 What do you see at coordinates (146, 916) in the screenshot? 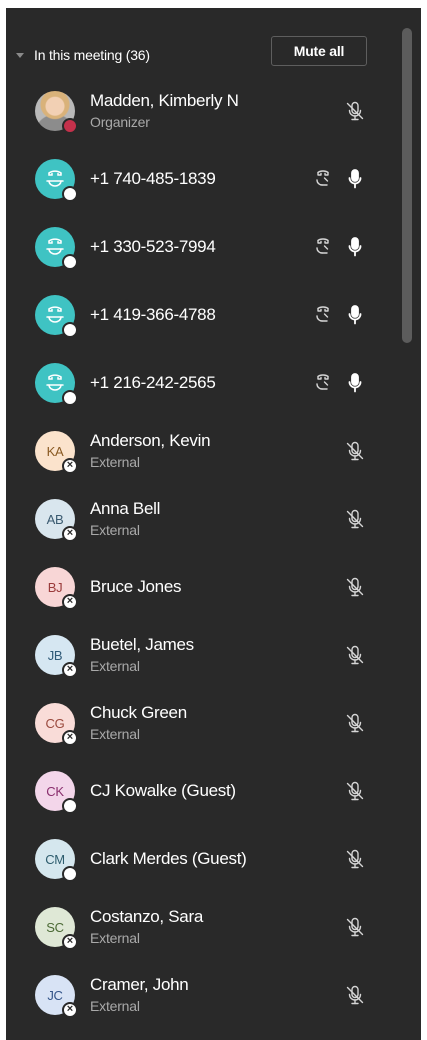
I see `participant-name: Costanzo, Sara` at bounding box center [146, 916].